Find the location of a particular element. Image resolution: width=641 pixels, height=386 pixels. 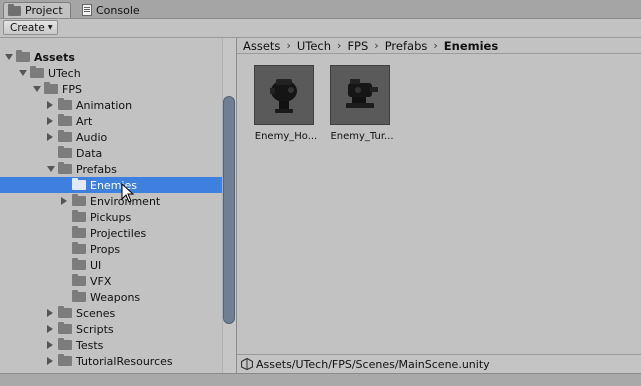

project-toolbar: Create ▼ is located at coordinates (320, 28).